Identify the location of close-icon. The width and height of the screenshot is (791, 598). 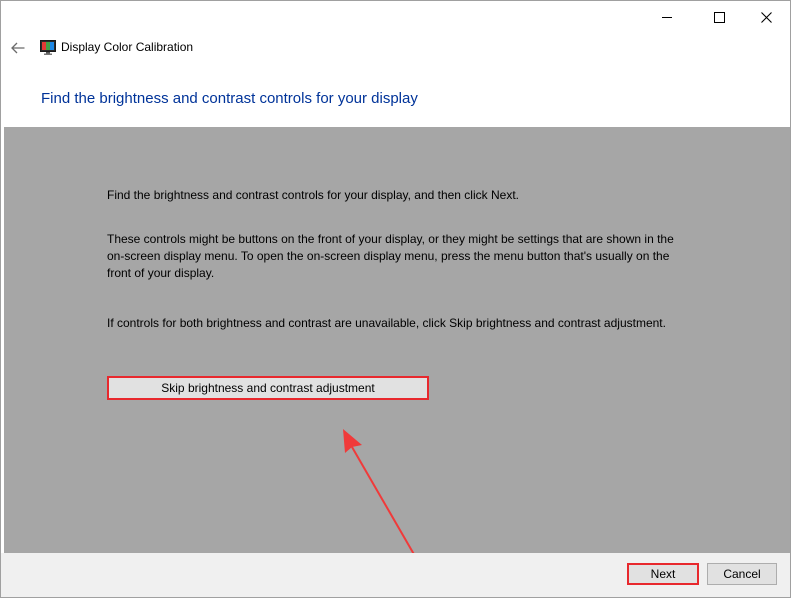
(766, 17).